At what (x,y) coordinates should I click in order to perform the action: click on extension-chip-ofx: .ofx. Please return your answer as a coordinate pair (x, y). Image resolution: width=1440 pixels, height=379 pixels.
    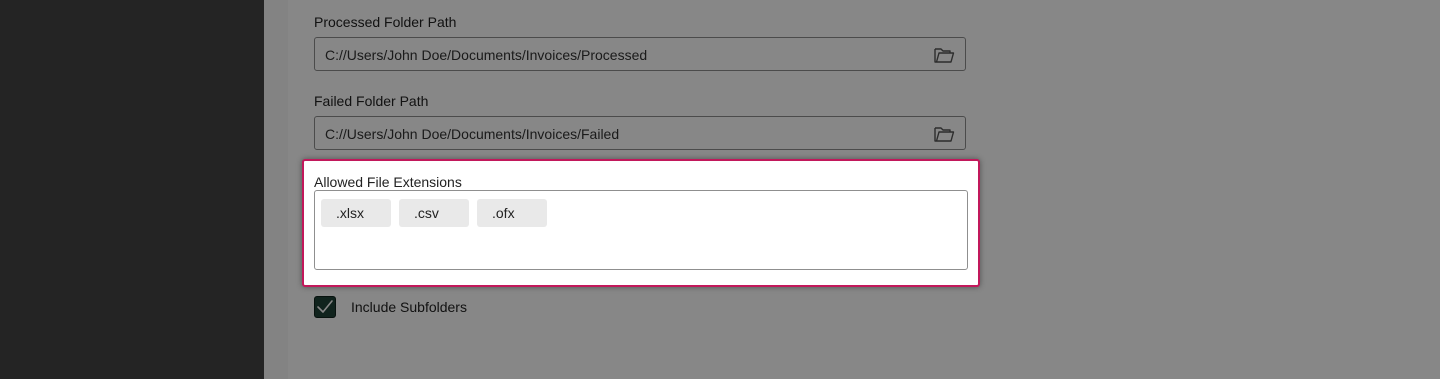
    Looking at the image, I should click on (512, 213).